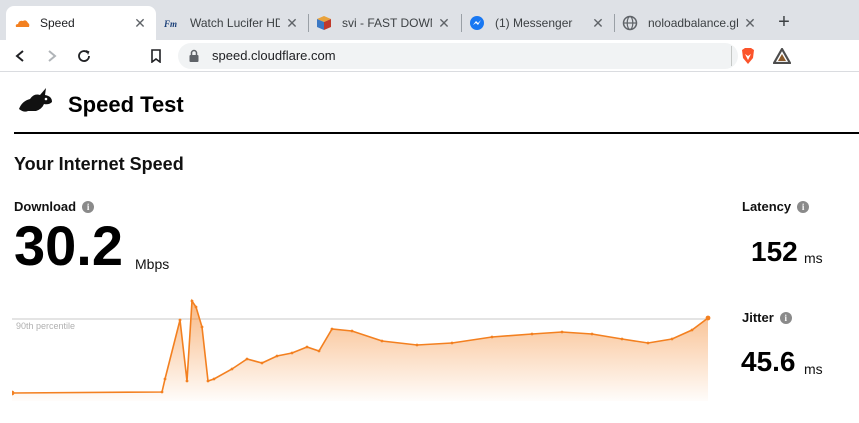  Describe the element at coordinates (458, 56) in the screenshot. I see `address-bar: speed.cloudflare.com` at that location.